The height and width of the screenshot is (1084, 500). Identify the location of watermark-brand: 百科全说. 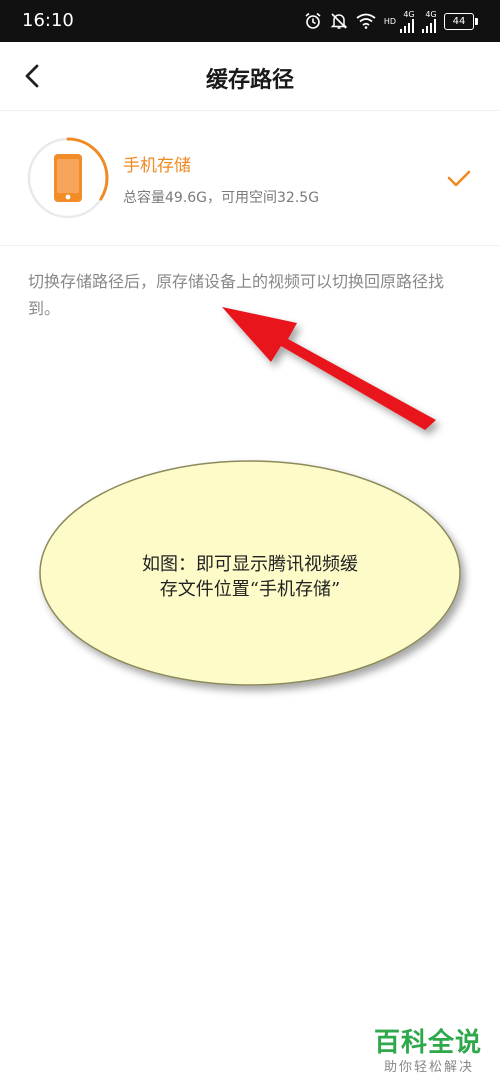
(427, 1043).